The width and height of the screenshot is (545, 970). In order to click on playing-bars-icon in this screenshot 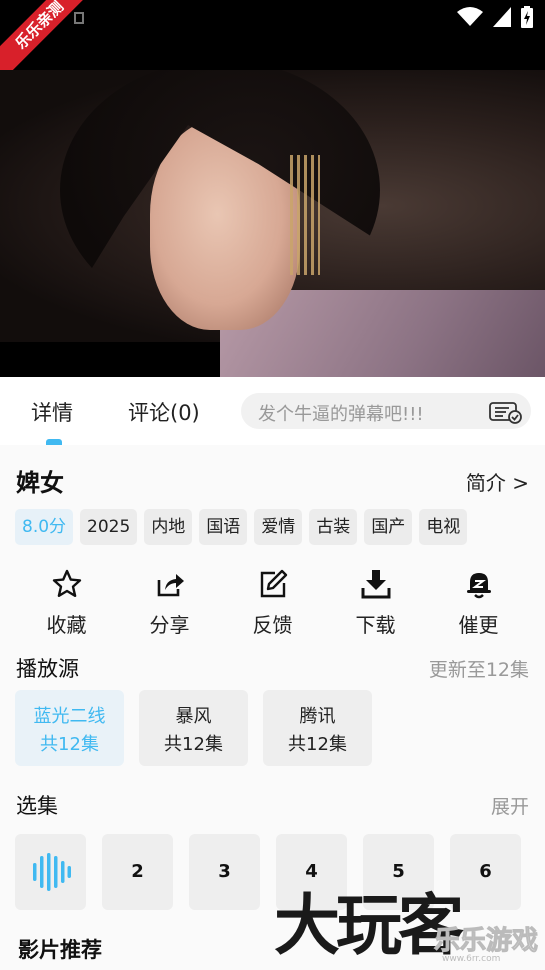, I will do `click(51, 872)`.